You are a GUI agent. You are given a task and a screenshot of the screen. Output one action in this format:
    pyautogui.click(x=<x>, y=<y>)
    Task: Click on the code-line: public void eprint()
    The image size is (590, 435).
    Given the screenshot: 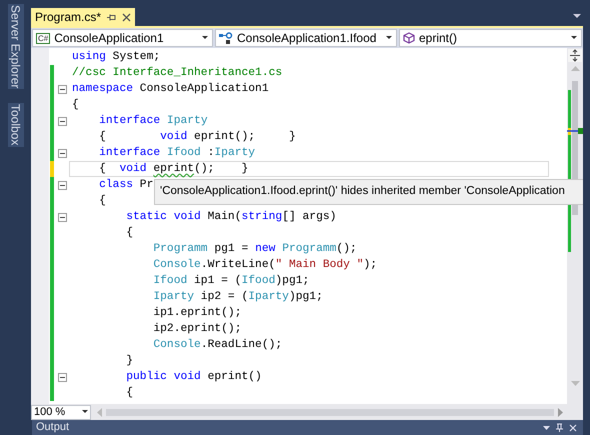 What is the action you would take?
    pyautogui.click(x=194, y=377)
    